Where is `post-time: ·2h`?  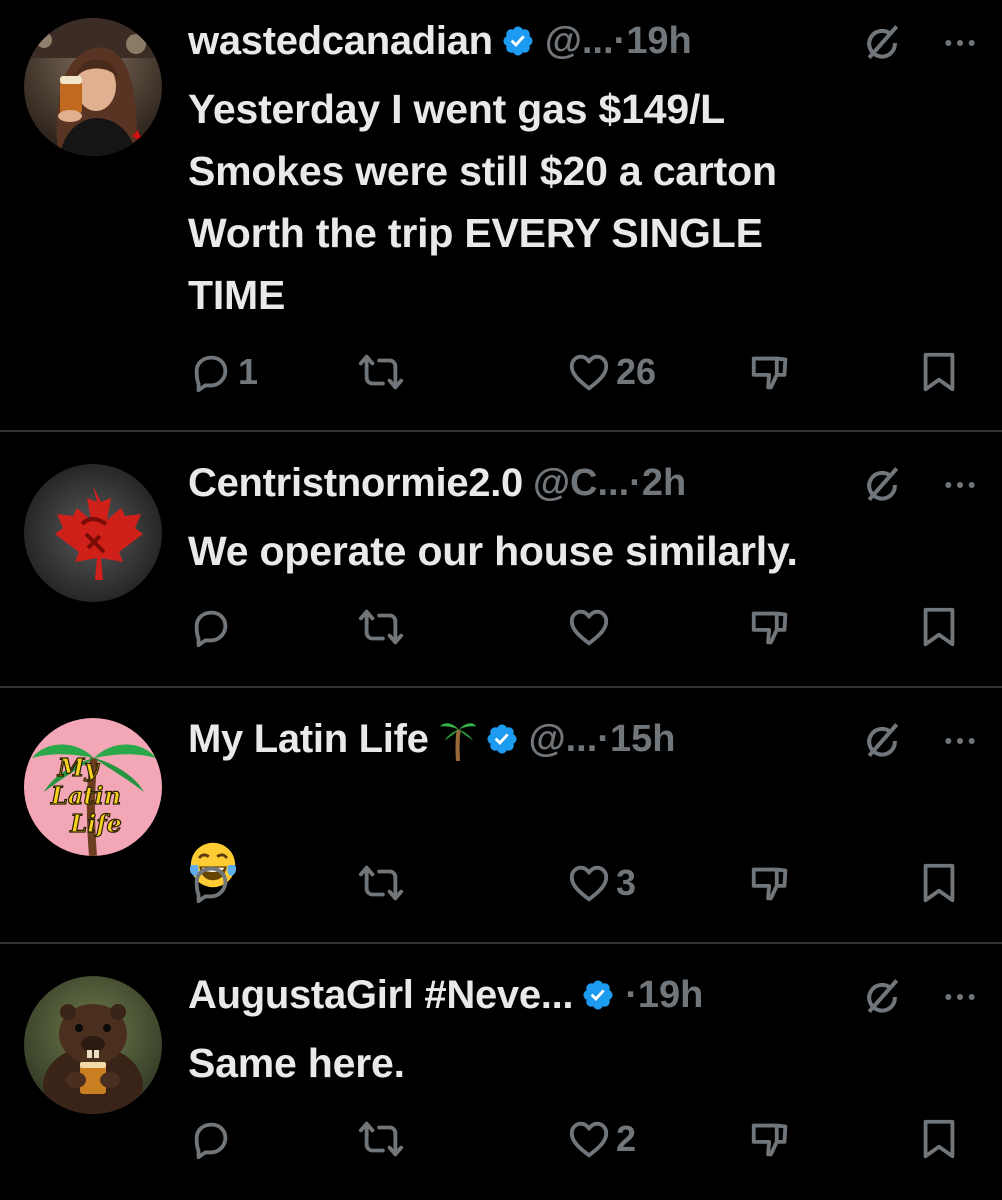 post-time: ·2h is located at coordinates (657, 483).